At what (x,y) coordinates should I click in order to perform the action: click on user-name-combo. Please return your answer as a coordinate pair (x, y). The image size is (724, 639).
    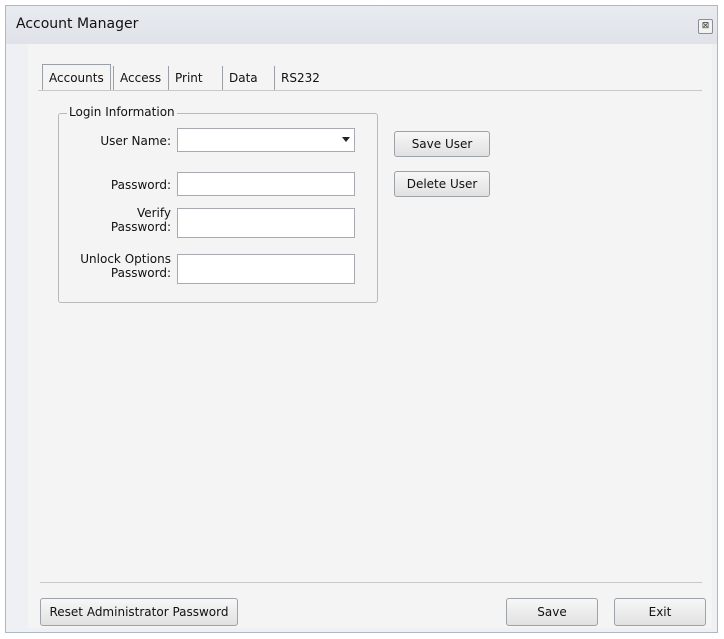
    Looking at the image, I should click on (266, 140).